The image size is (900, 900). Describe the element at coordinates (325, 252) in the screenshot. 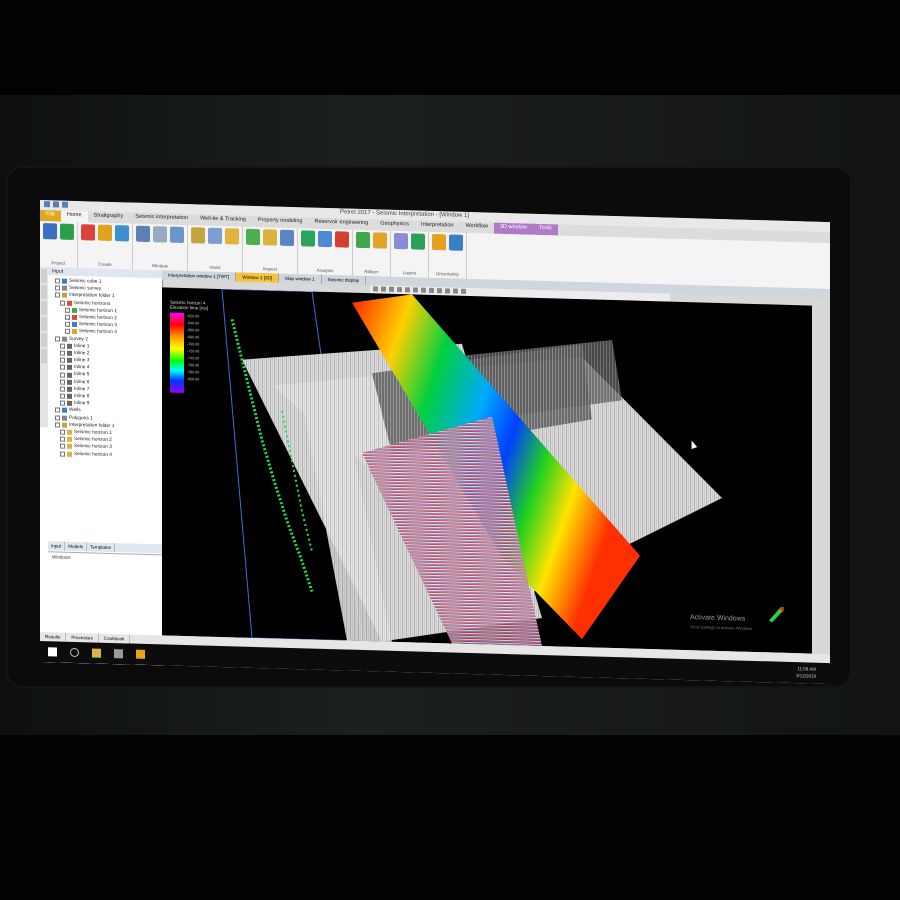

I see `ribbon-group: Analysis` at that location.